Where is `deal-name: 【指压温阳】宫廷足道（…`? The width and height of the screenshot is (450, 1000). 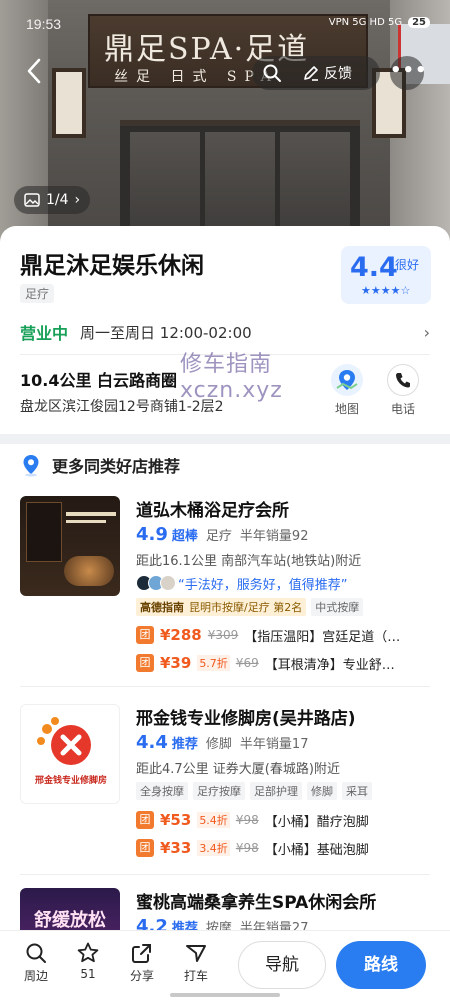
deal-name: 【指压温阳】宫廷足道（… is located at coordinates (322, 637).